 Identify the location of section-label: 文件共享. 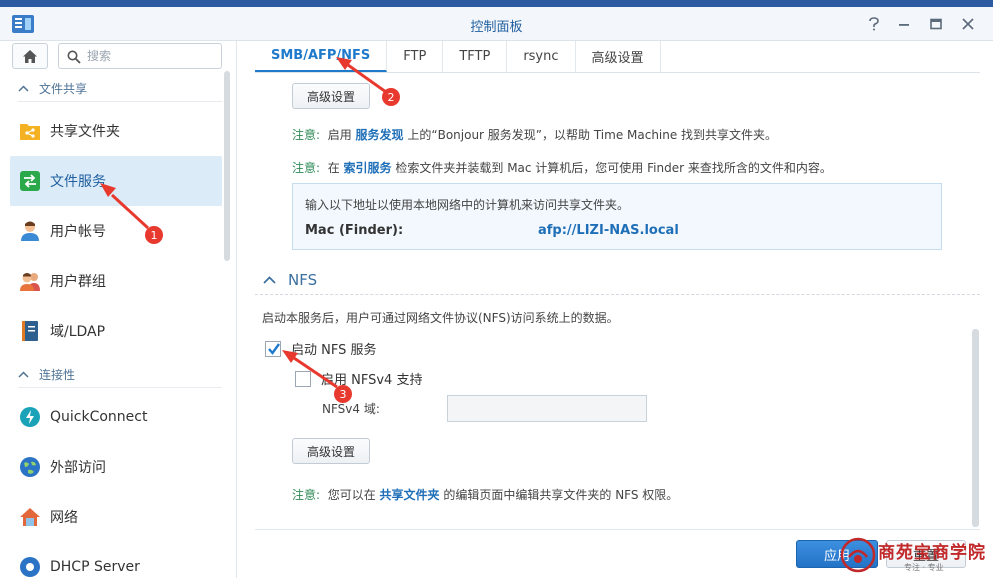
(63, 88).